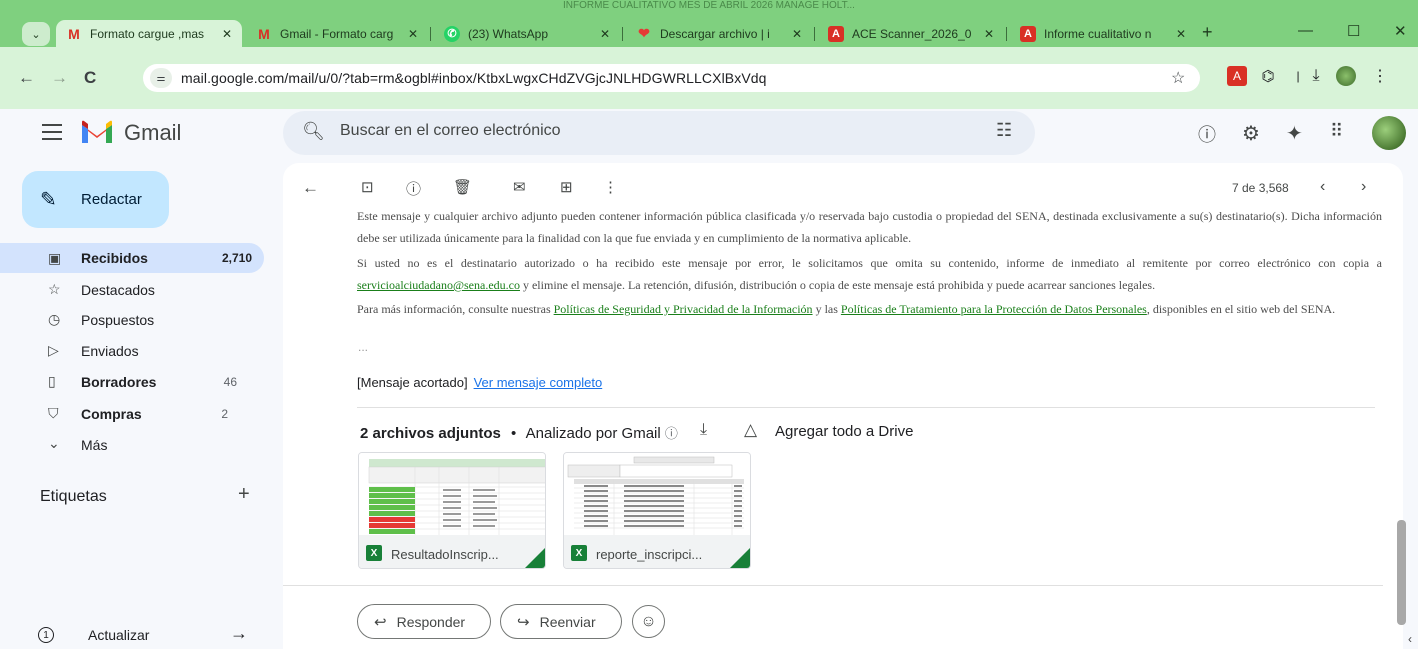 This screenshot has height=649, width=1418. Describe the element at coordinates (1207, 134) in the screenshot. I see `help-icon: ⓘ` at that location.